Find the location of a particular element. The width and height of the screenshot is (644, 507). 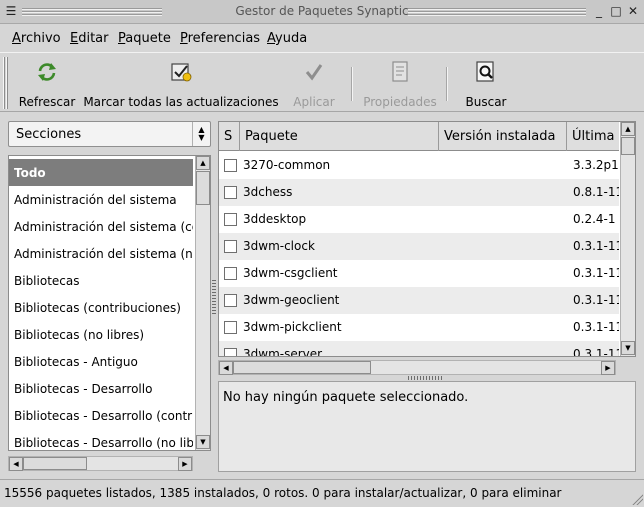

apply-label: Aplicar is located at coordinates (314, 102).